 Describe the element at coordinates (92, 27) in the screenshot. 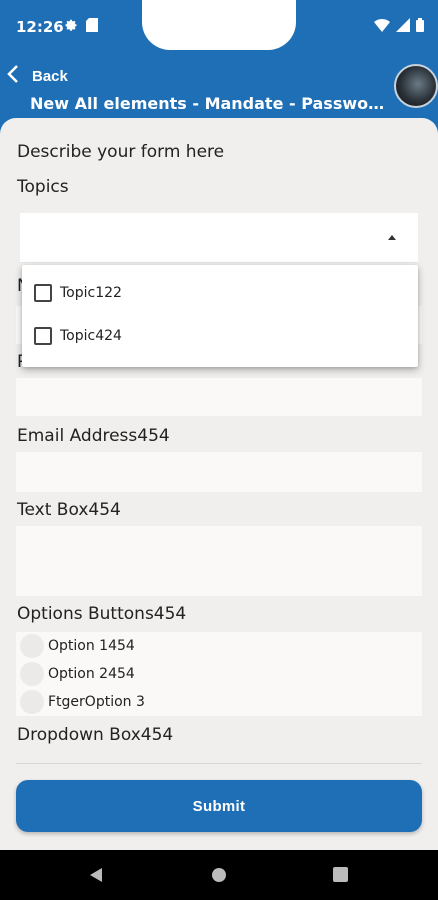

I see `sd-card-icon` at that location.